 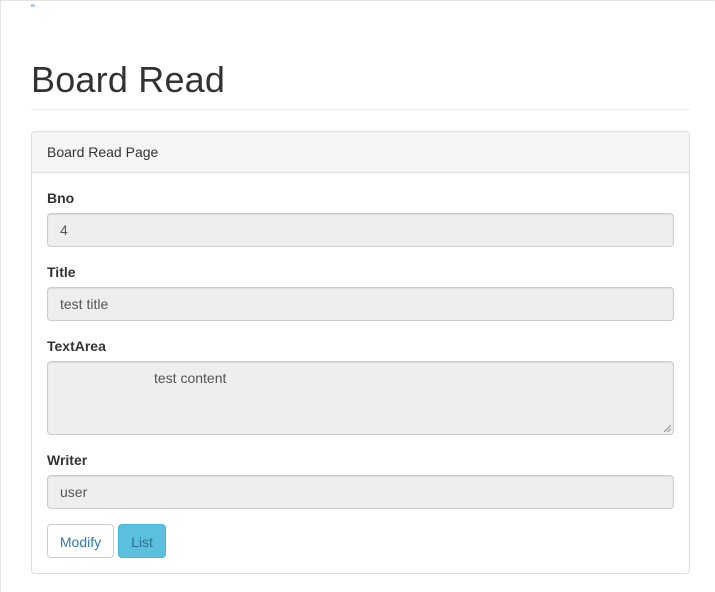 I want to click on textarea-label: TextArea, so click(x=76, y=346).